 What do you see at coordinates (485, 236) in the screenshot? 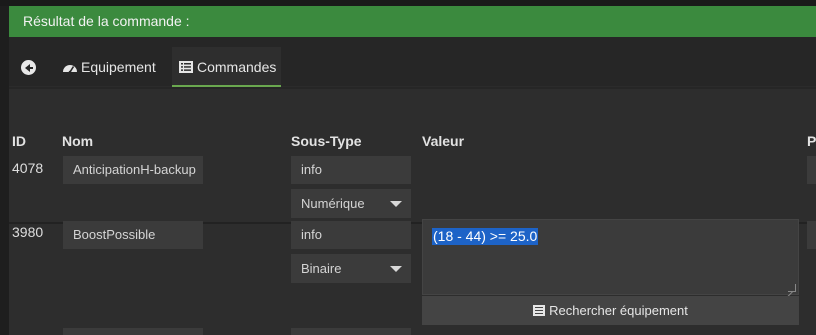
I see `selected-value-text: (18 - 44) >= 25.0` at bounding box center [485, 236].